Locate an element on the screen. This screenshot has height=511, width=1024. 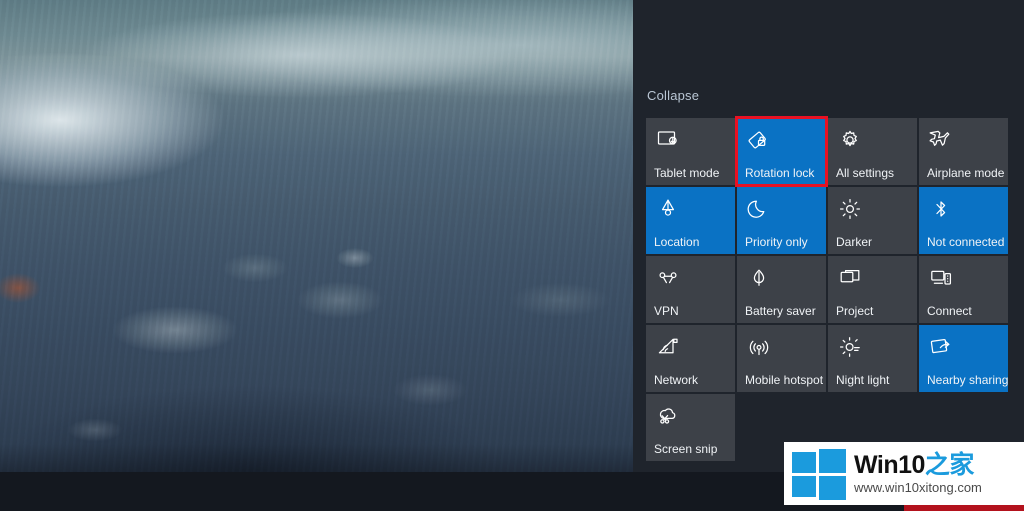
watermark-title-accent: 之家 is located at coordinates (949, 464).